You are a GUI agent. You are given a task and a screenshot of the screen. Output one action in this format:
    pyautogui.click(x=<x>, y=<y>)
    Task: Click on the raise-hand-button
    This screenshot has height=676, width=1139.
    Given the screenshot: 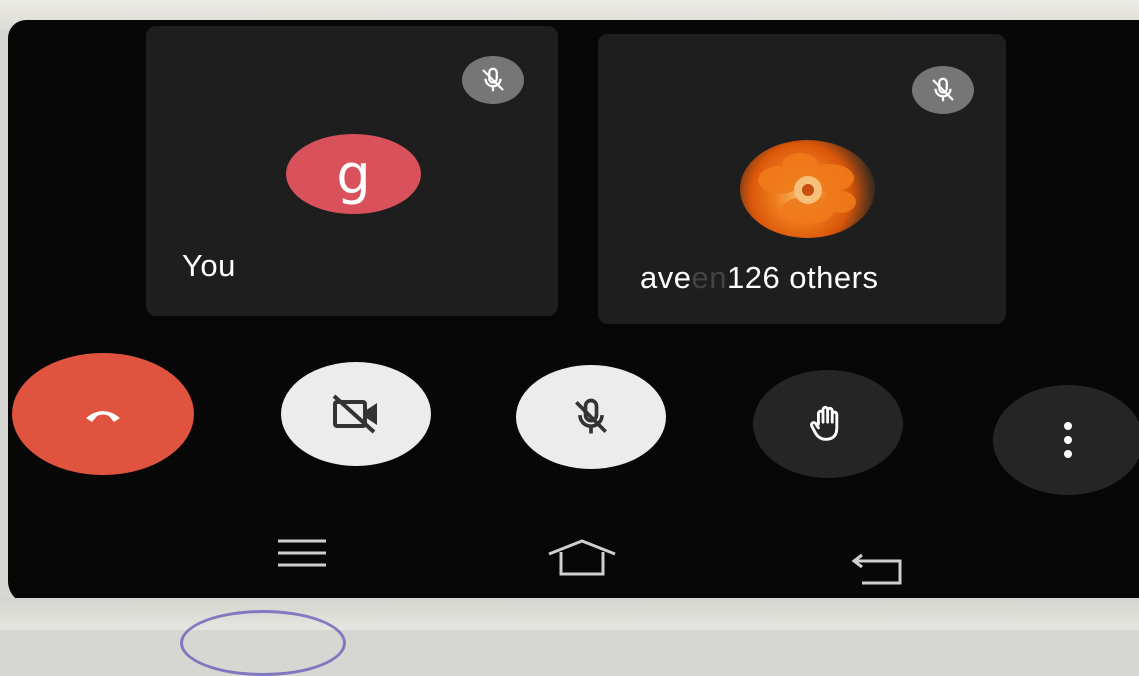 What is the action you would take?
    pyautogui.click(x=828, y=424)
    